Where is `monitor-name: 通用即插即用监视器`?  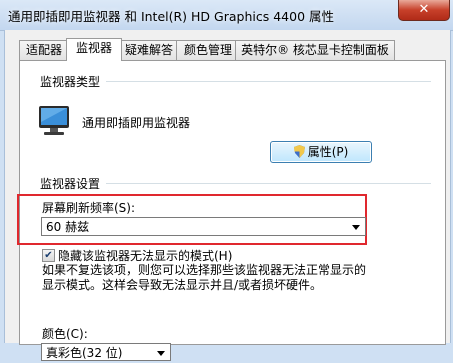 monitor-name: 通用即插即用监视器 is located at coordinates (136, 123).